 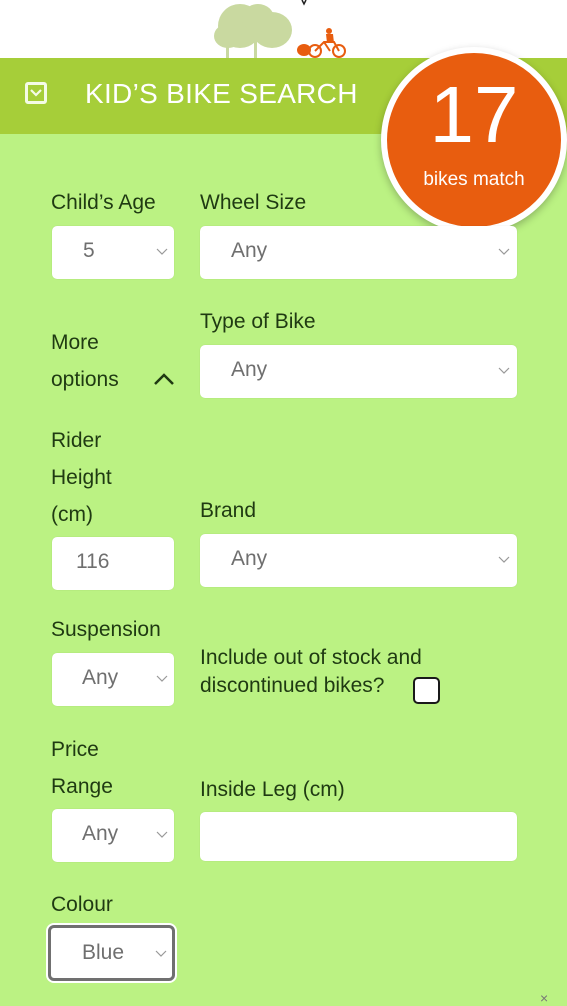 I want to click on match-count-badge: 17 bikes match, so click(x=474, y=140).